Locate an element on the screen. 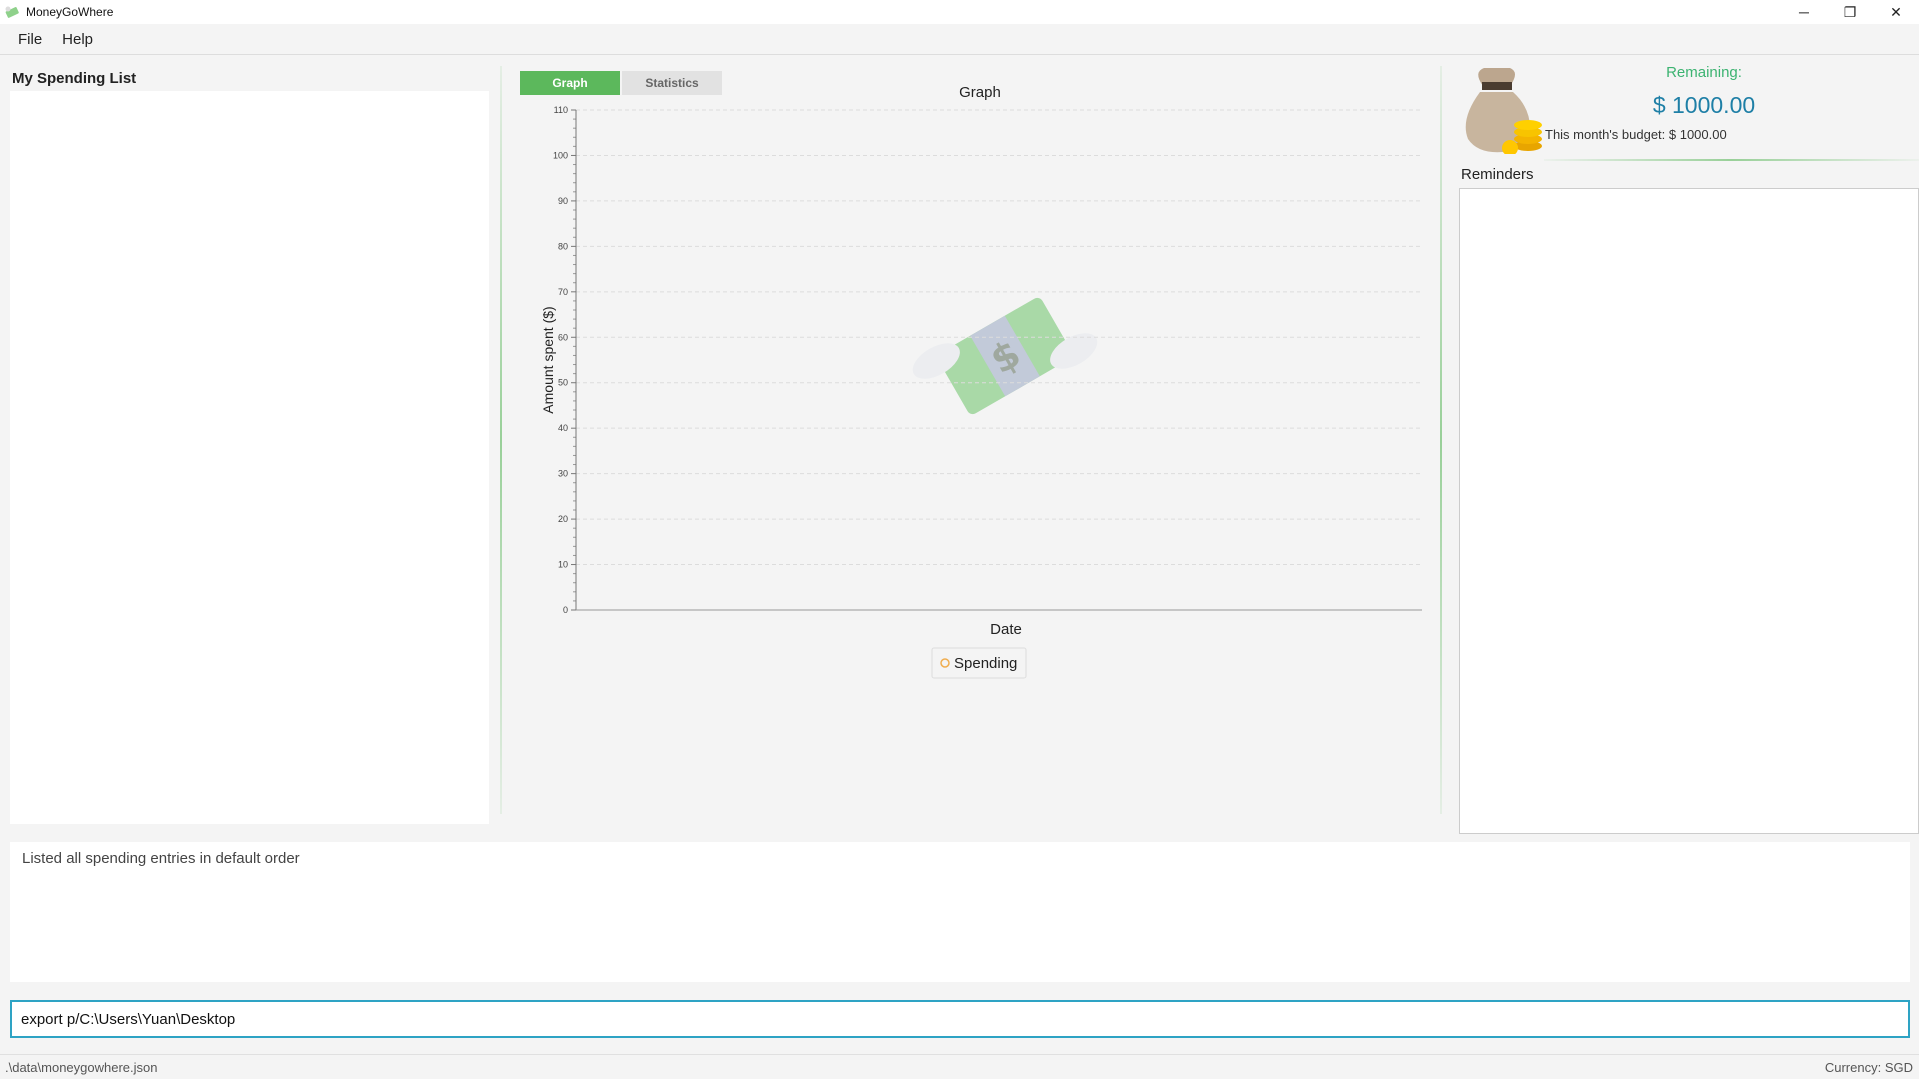 The width and height of the screenshot is (1919, 1079). remaining-label: Remaining: is located at coordinates (1704, 72).